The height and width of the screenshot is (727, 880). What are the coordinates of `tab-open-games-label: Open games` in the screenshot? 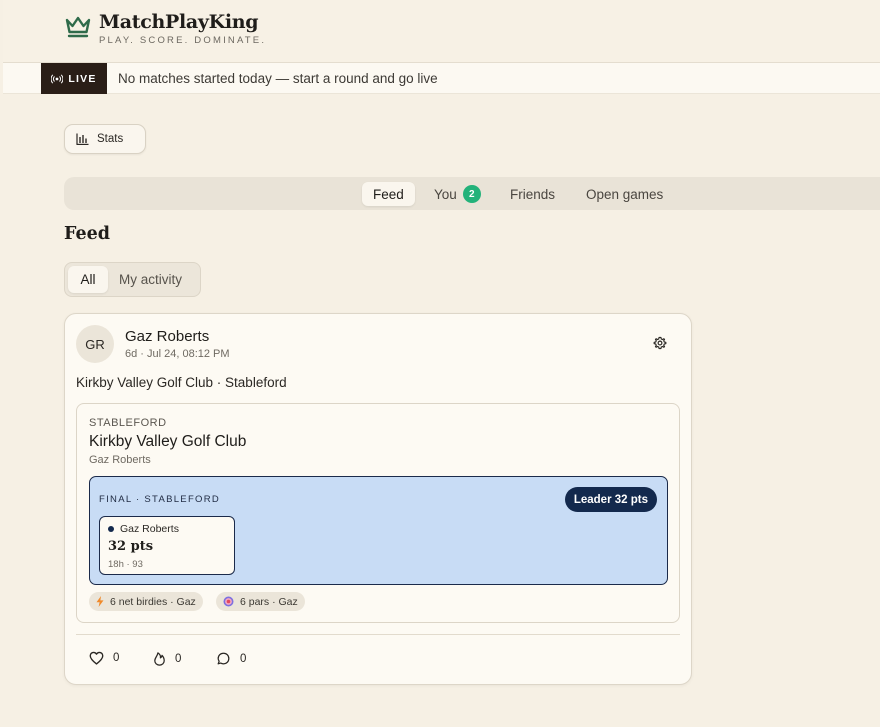 It's located at (625, 194).